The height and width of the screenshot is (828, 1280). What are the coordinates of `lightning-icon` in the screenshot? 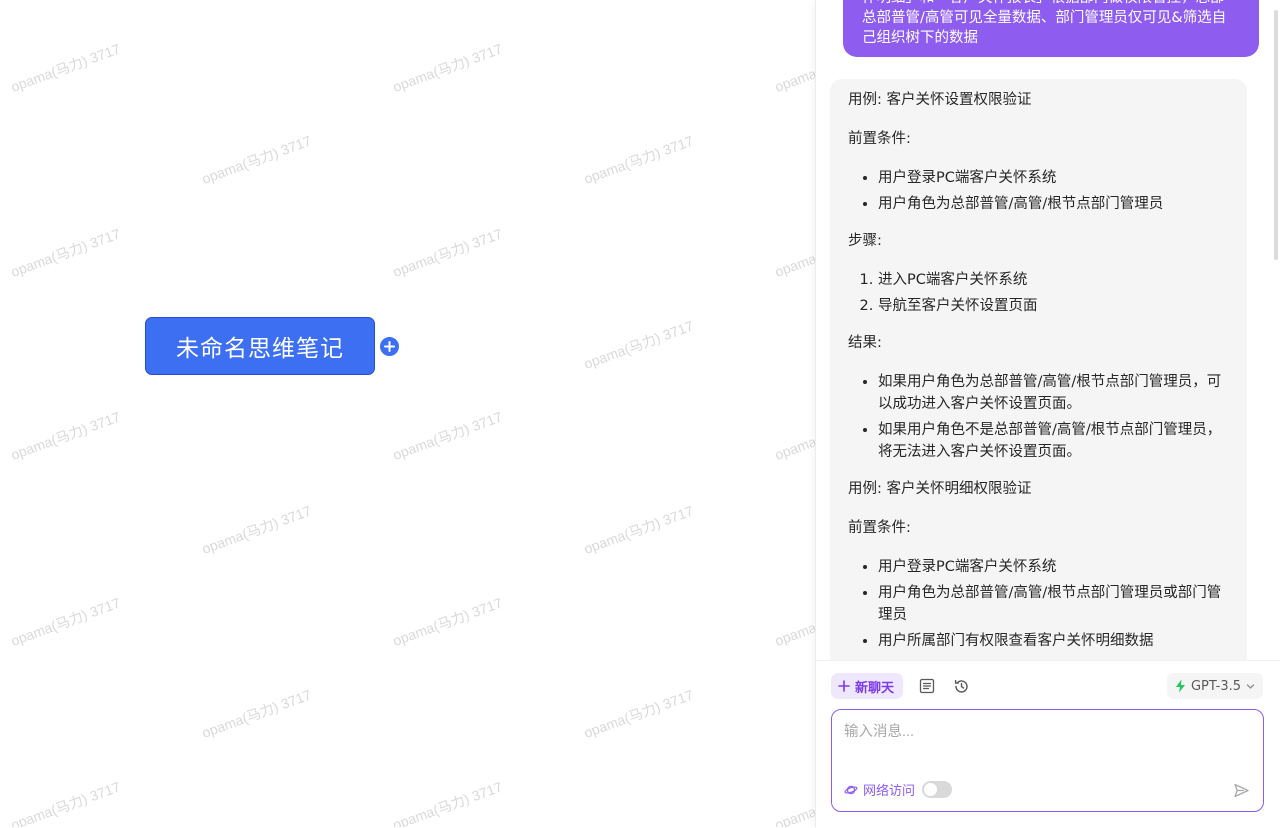 It's located at (1180, 686).